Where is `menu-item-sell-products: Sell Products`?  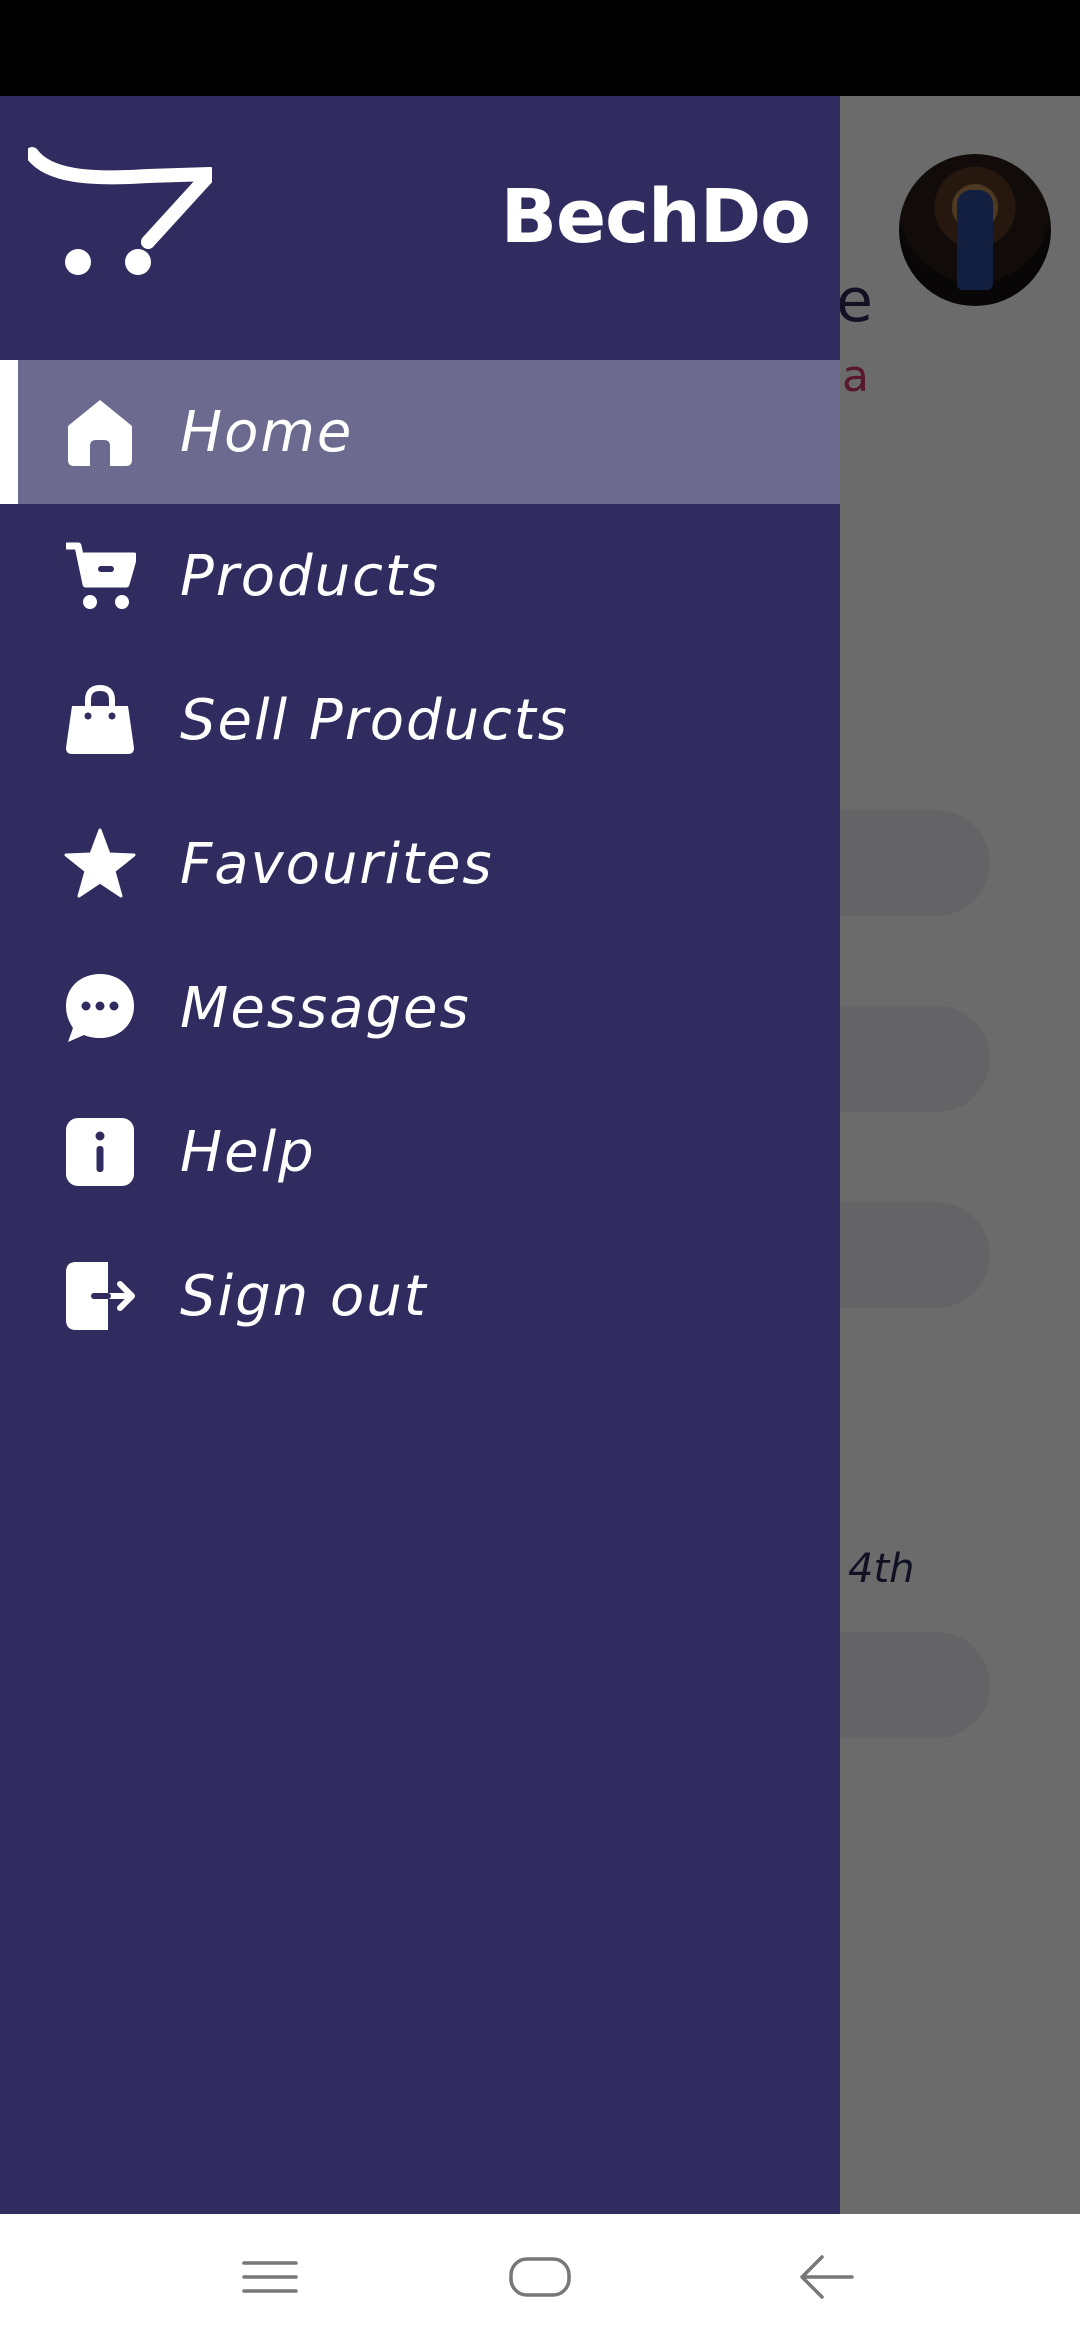 menu-item-sell-products: Sell Products is located at coordinates (420, 720).